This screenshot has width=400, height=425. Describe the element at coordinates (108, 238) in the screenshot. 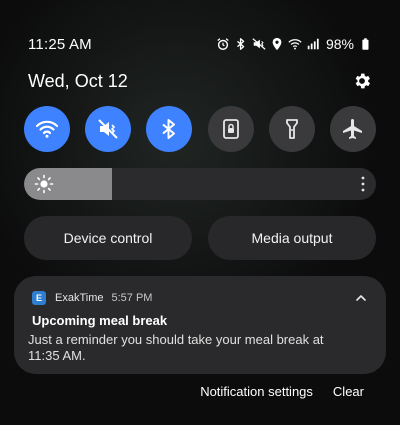

I see `device-control-button: Device control` at that location.